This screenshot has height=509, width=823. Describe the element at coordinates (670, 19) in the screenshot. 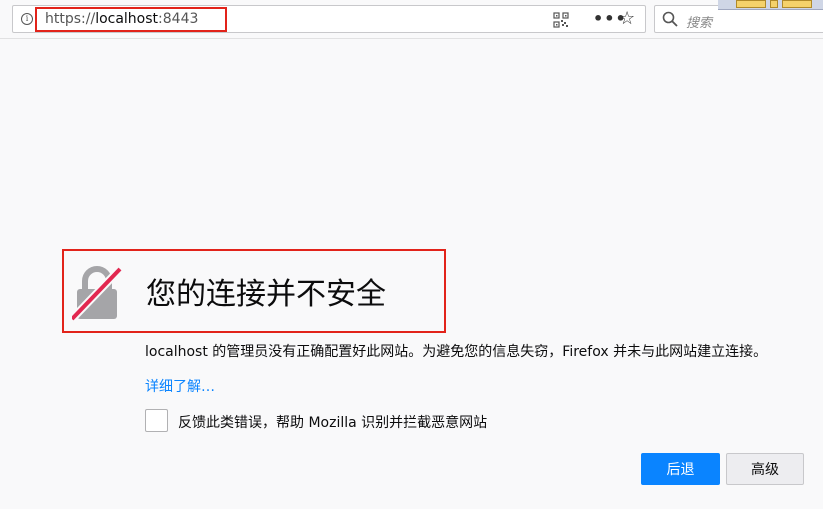

I see `search-icon` at that location.